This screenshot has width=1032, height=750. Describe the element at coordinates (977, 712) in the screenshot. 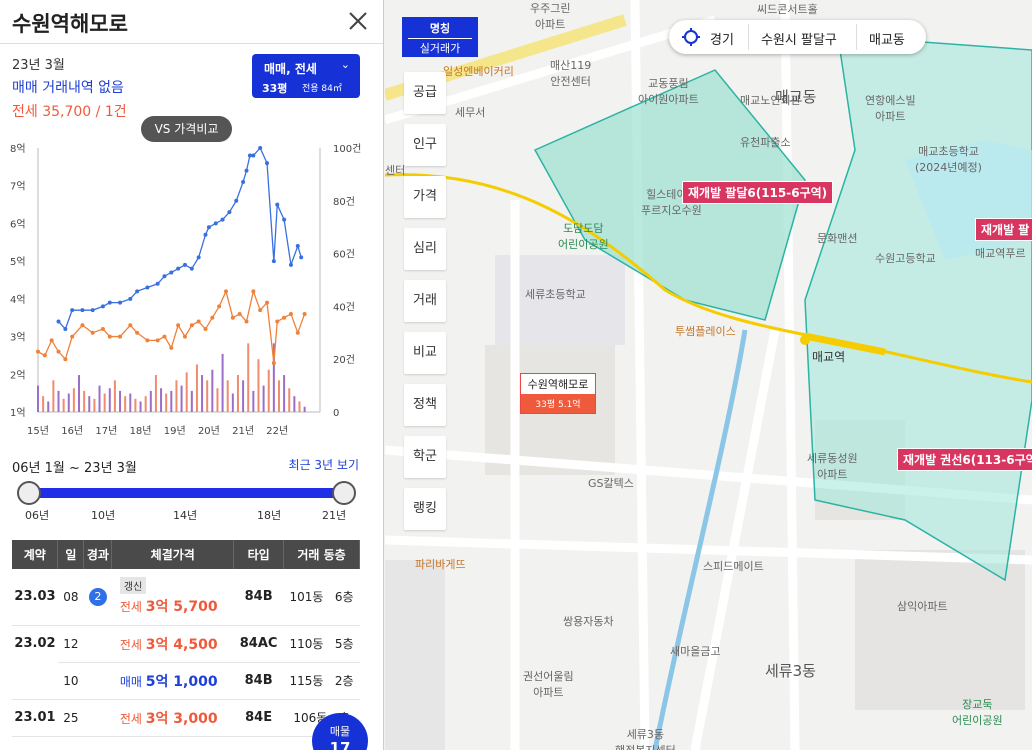

I see `map-label: 장교둑 어린이공원` at that location.